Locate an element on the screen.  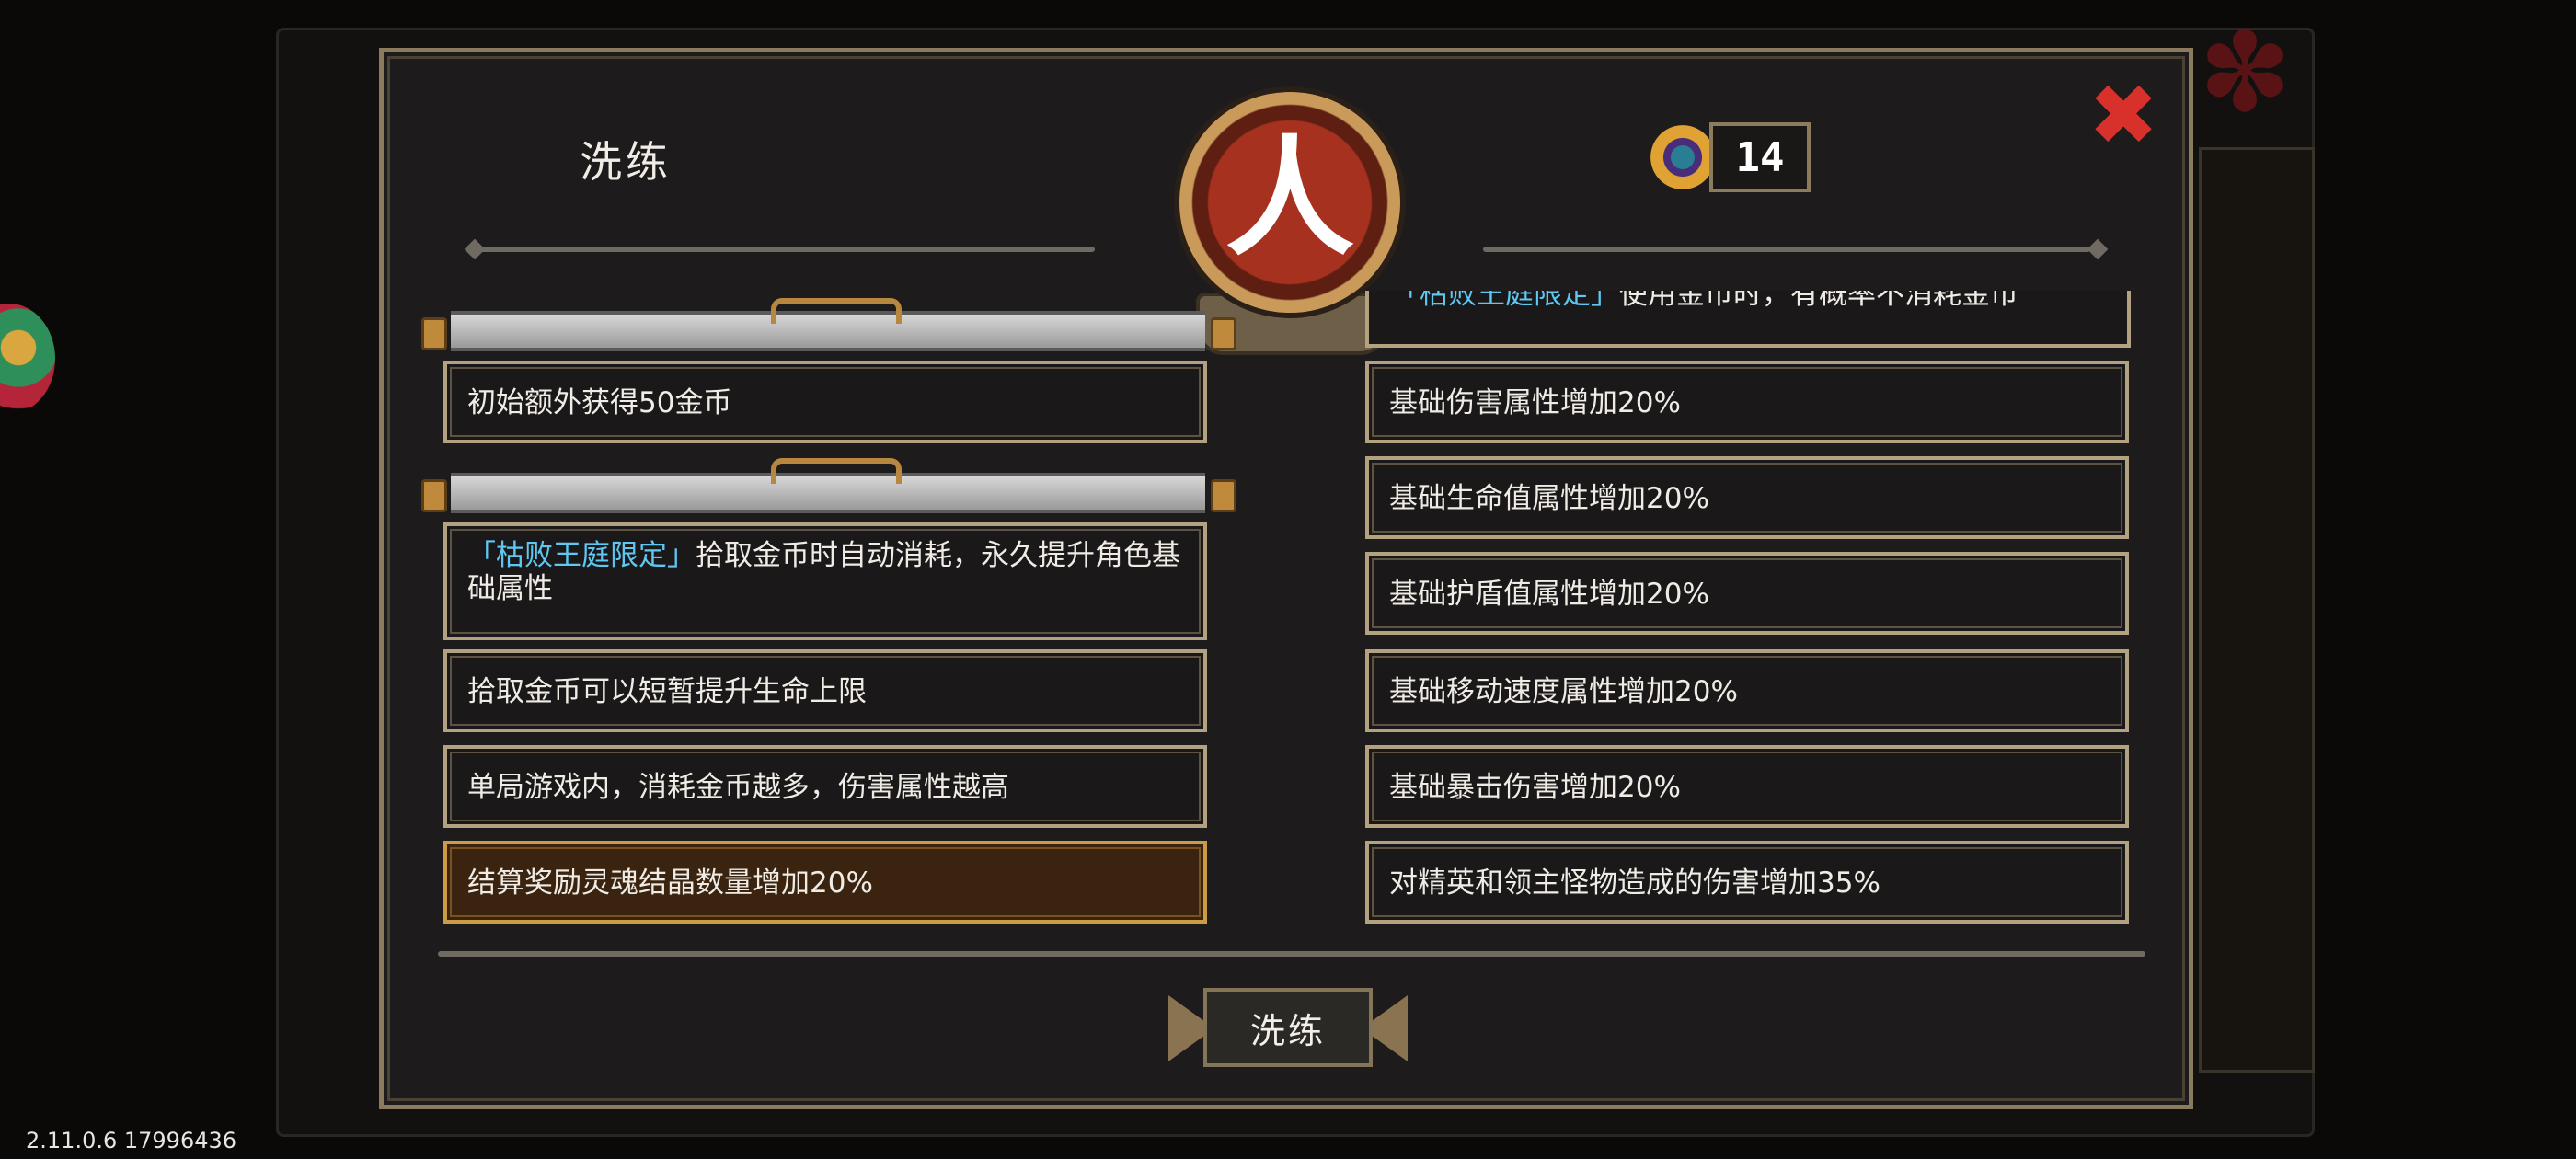
modal-title: 洗练 is located at coordinates (626, 162).